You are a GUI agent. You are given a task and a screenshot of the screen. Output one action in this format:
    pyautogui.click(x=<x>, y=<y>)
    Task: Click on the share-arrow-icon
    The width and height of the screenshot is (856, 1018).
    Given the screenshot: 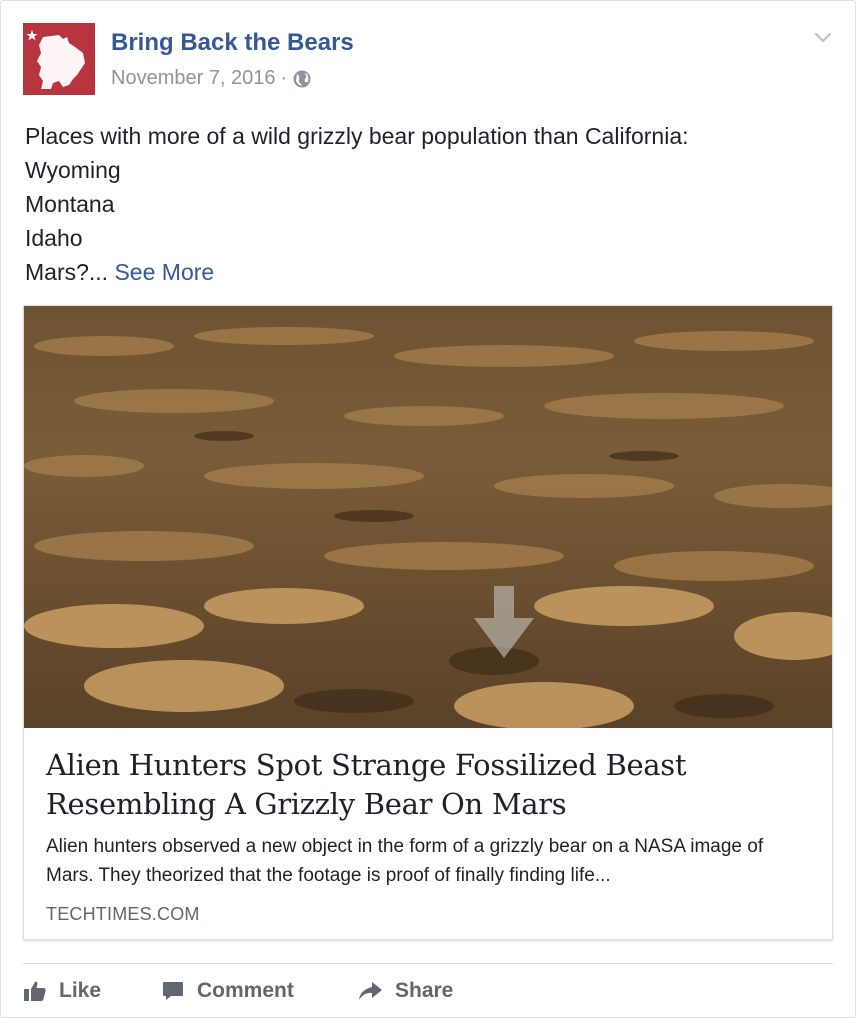 What is the action you would take?
    pyautogui.click(x=370, y=991)
    